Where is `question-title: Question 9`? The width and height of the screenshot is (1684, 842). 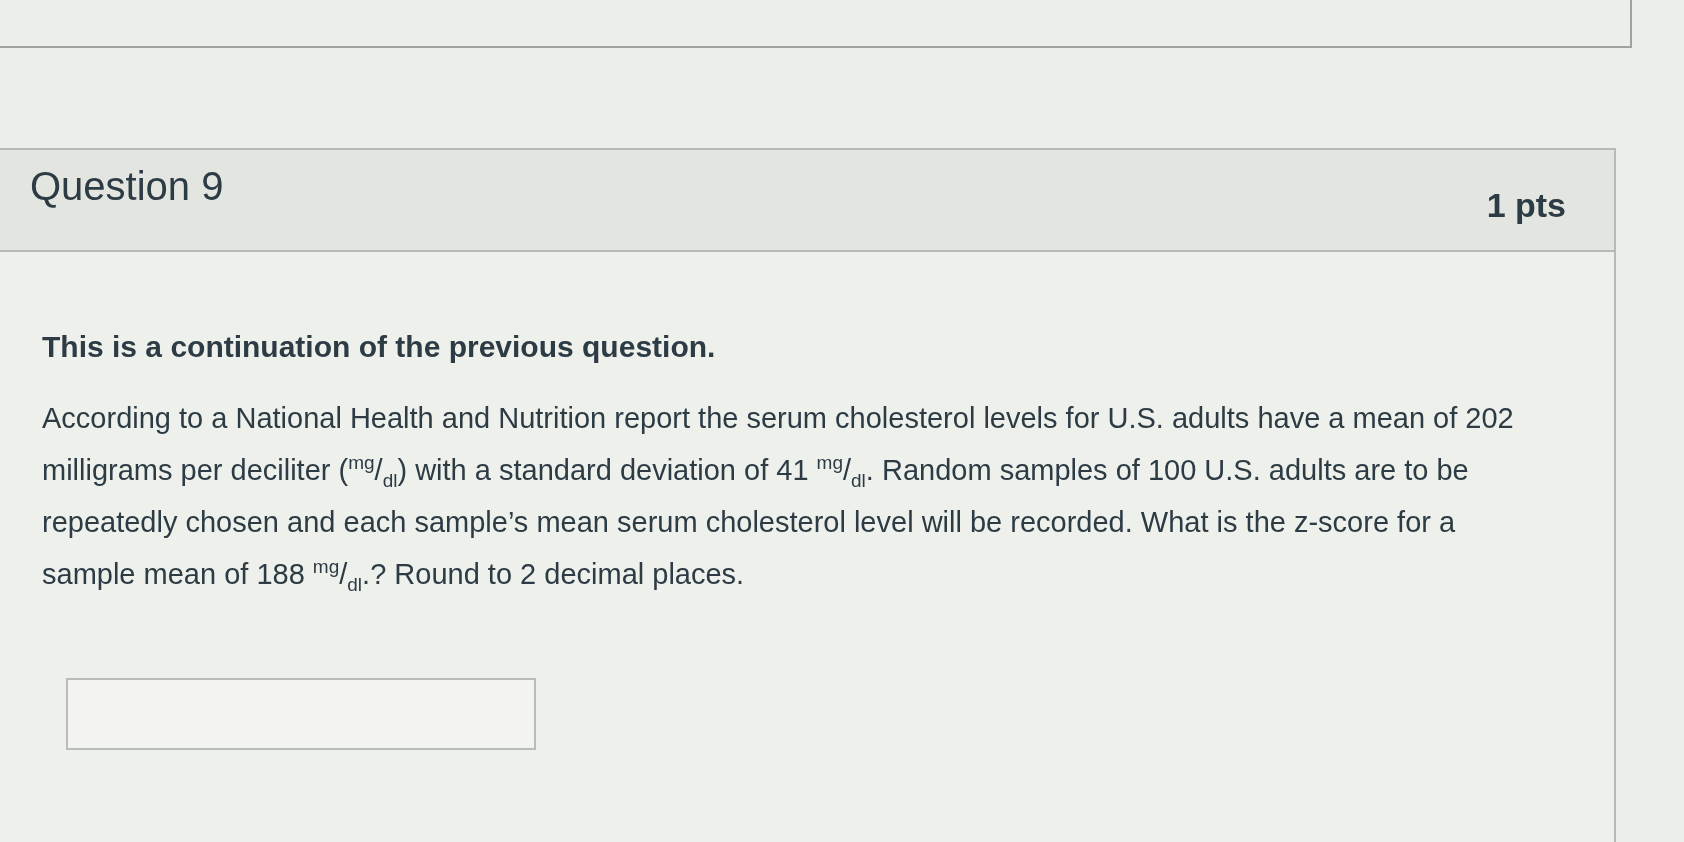
question-title: Question 9 is located at coordinates (127, 186).